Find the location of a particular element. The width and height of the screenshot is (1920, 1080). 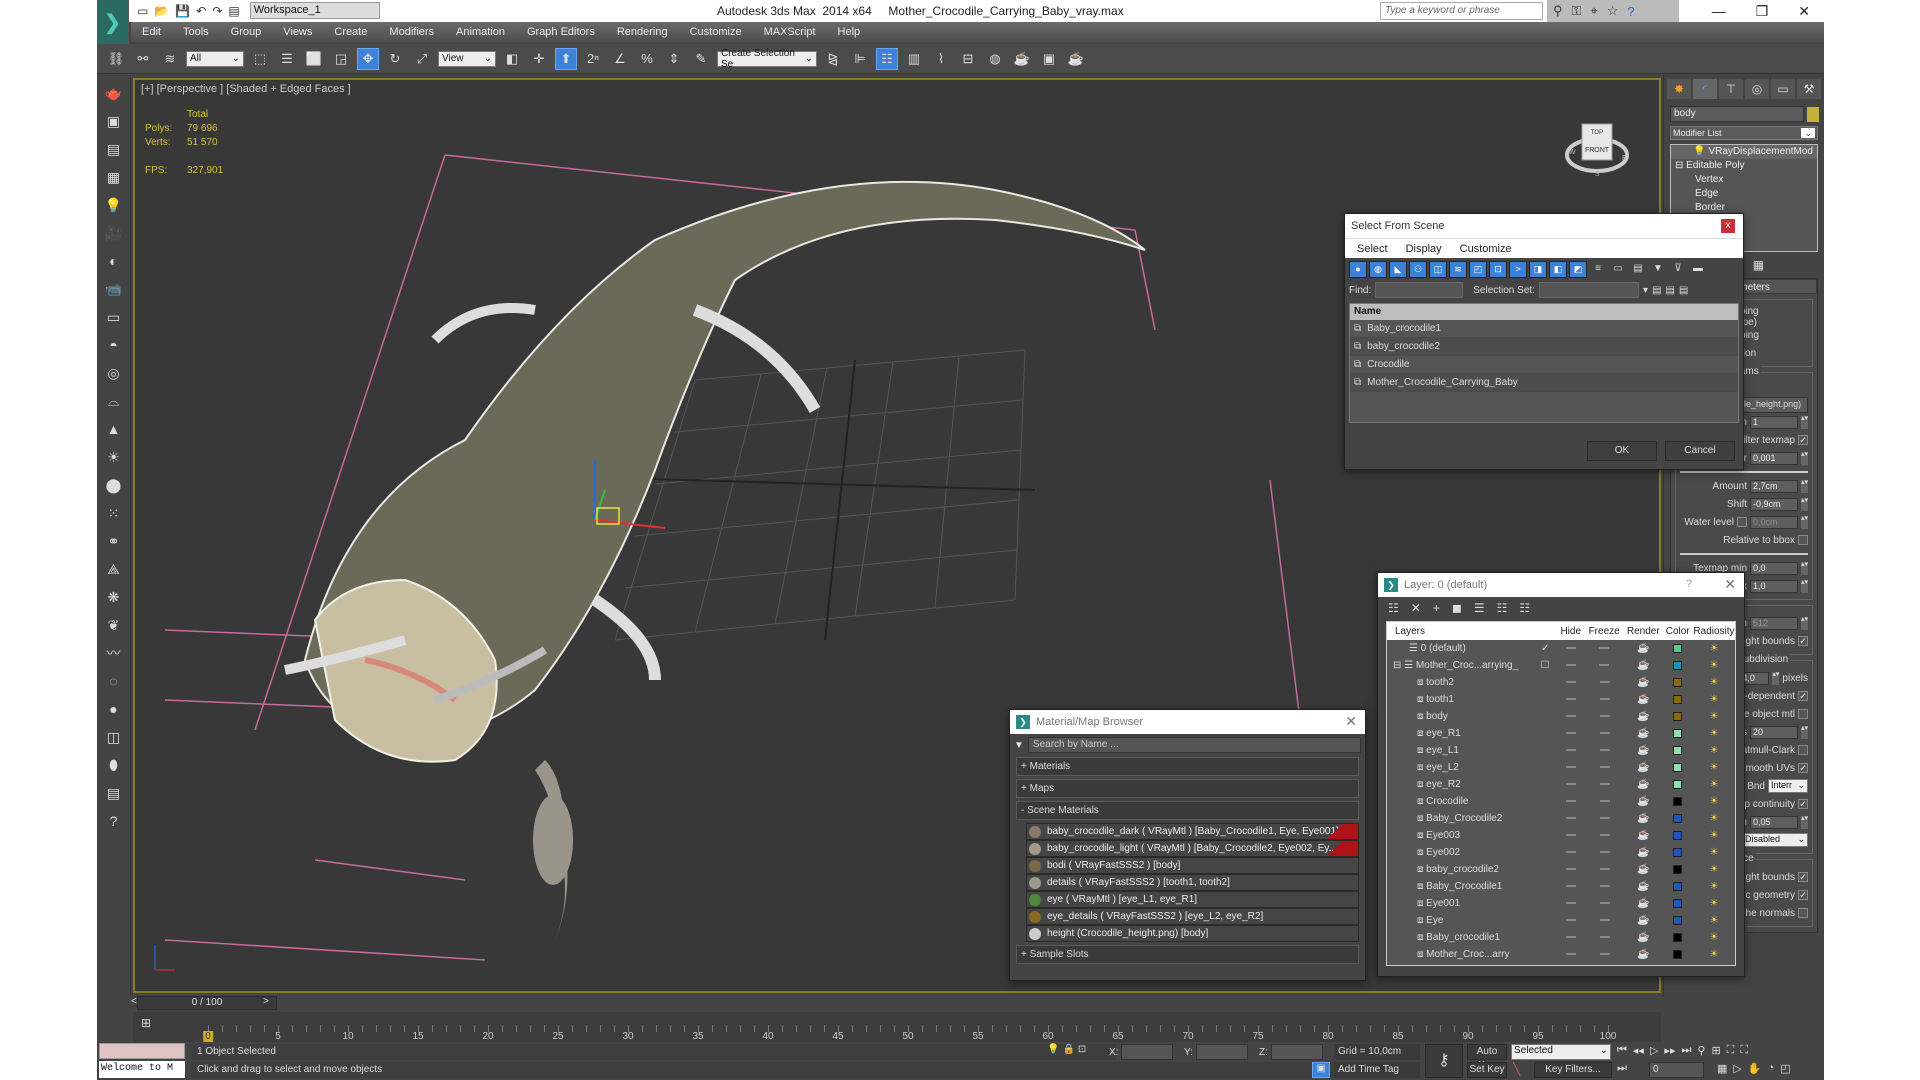

helpers-filter-icon: ◫ is located at coordinates (1438, 269).